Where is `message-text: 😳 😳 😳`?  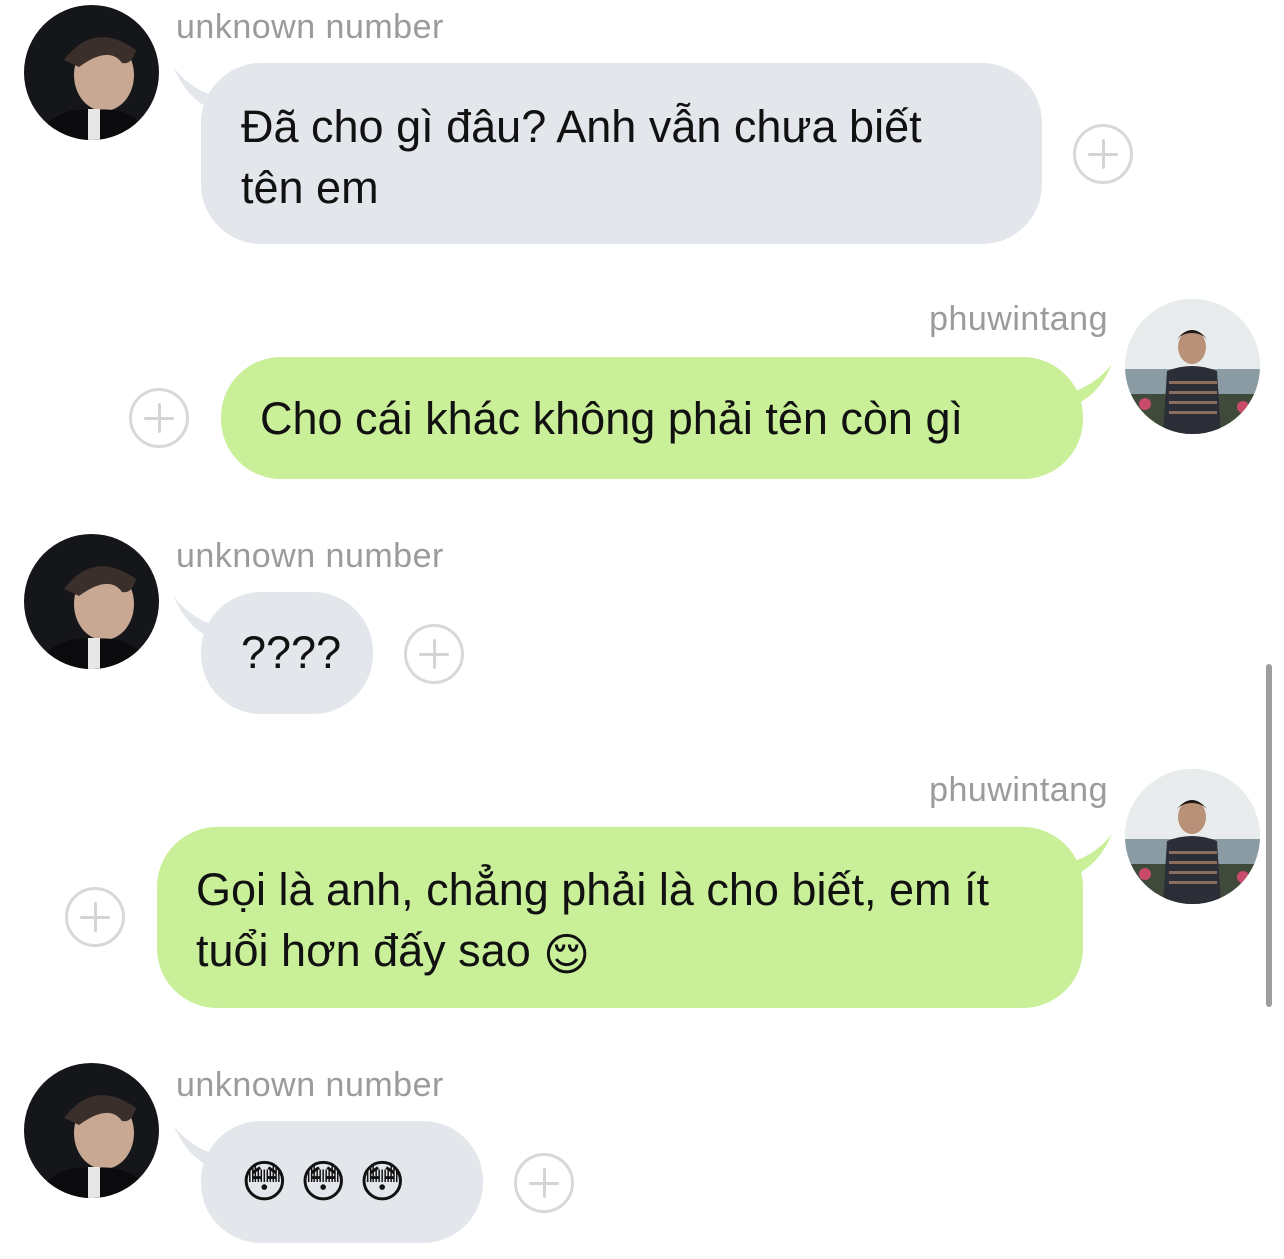 message-text: 😳 😳 😳 is located at coordinates (362, 1181).